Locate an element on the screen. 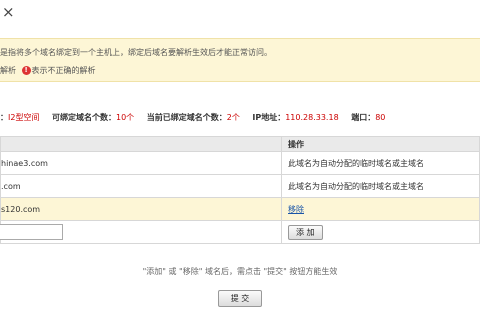 This screenshot has width=480, height=320. remove-domain-link: 移除 is located at coordinates (296, 209).